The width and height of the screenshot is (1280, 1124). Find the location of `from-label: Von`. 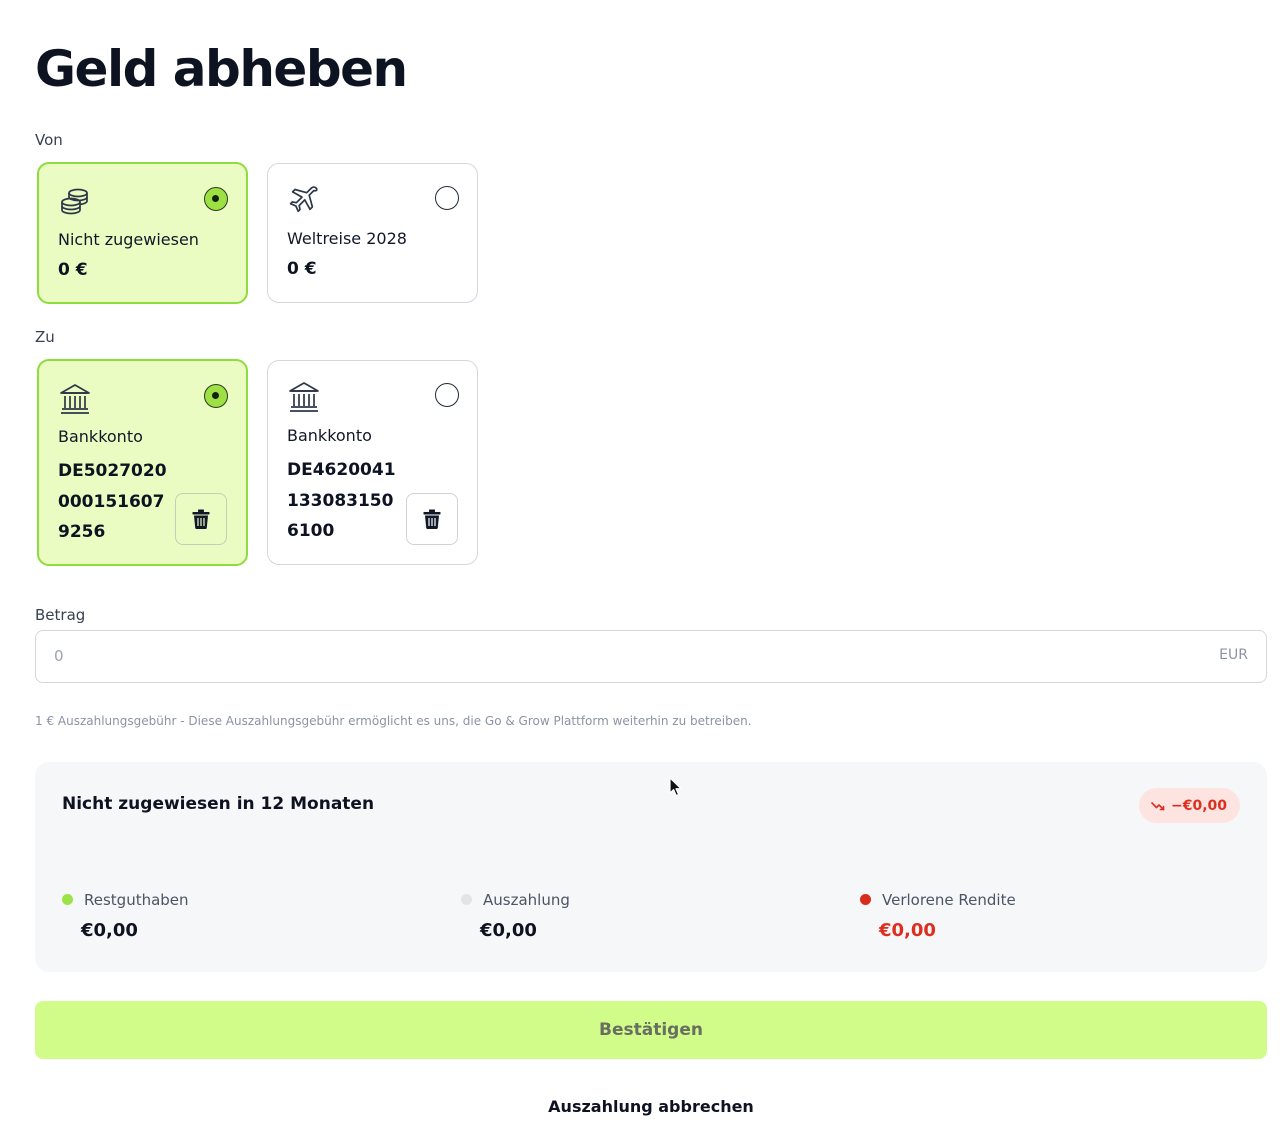

from-label: Von is located at coordinates (49, 140).